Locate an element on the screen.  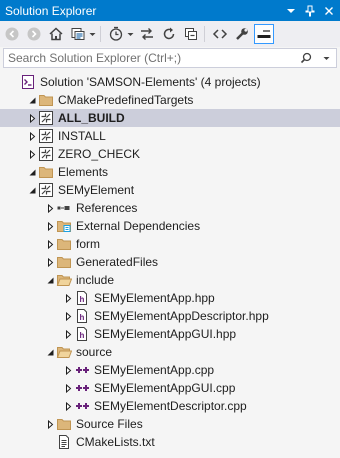
tree-item-label: SEMyElementApp.hpp is located at coordinates (154, 298).